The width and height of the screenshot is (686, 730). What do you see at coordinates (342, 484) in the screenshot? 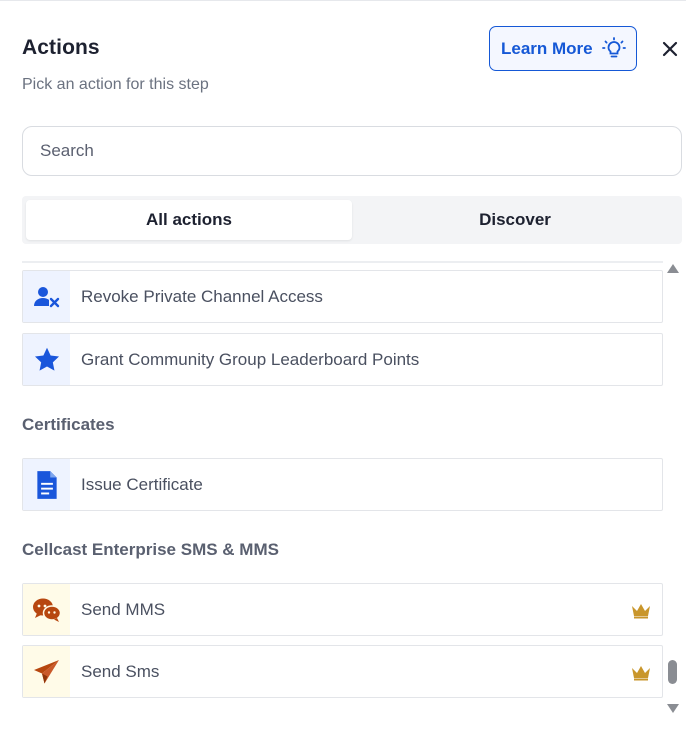
I see `action-item-issue-certificate: Issue Certificate` at bounding box center [342, 484].